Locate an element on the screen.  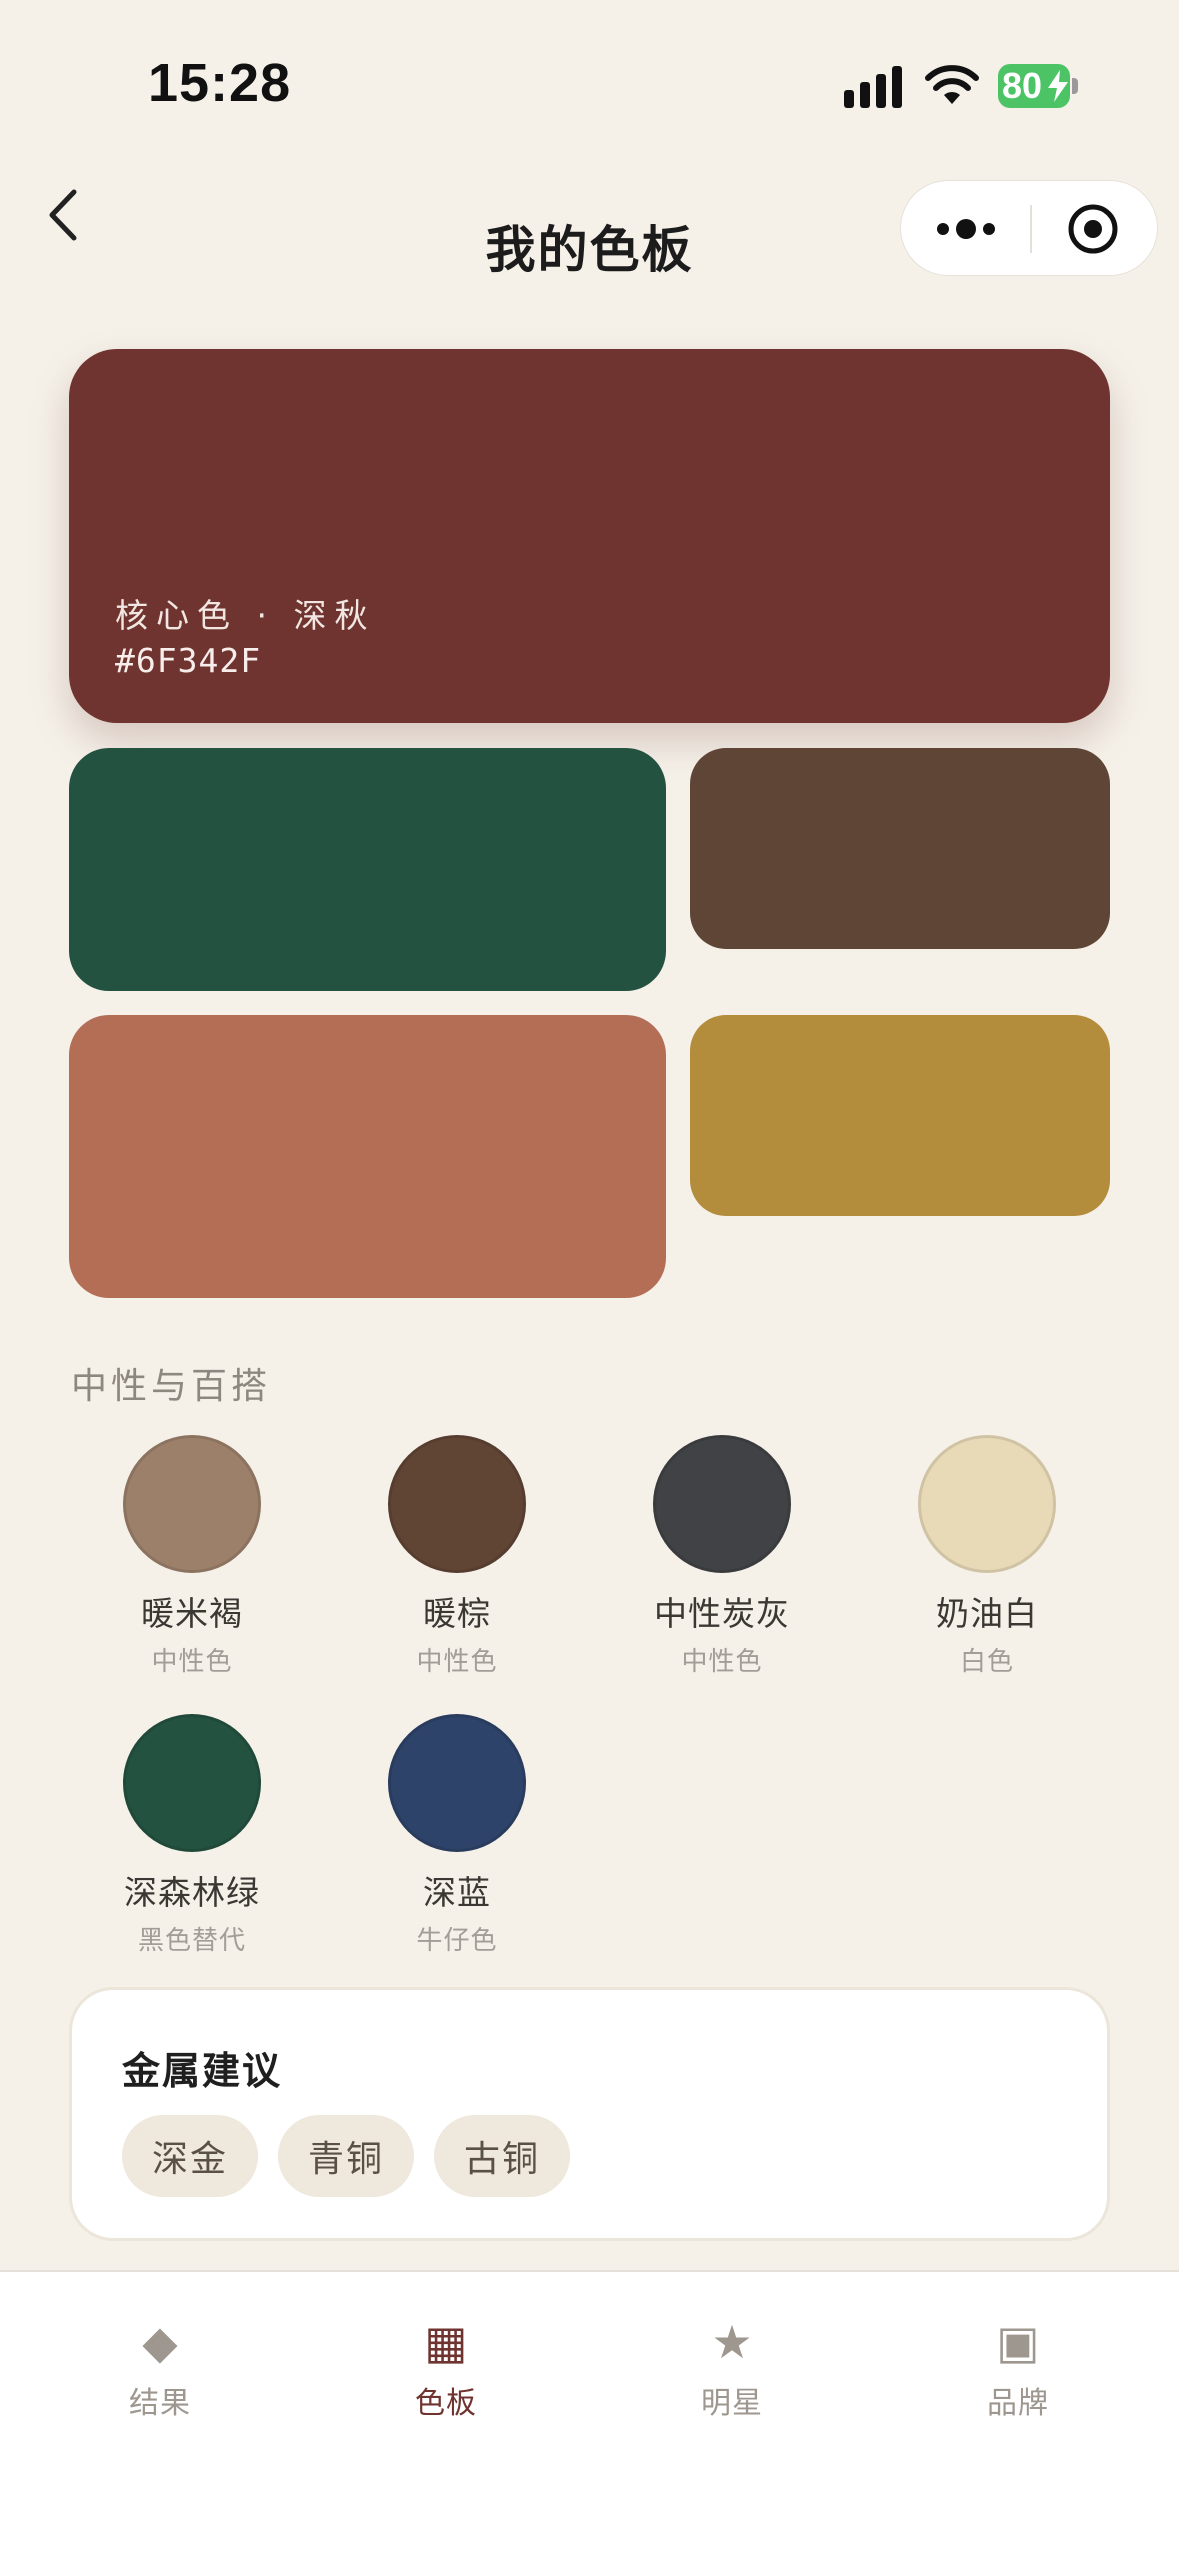
neutral-color-item: 深蓝 牛仔色 is located at coordinates (457, 1835).